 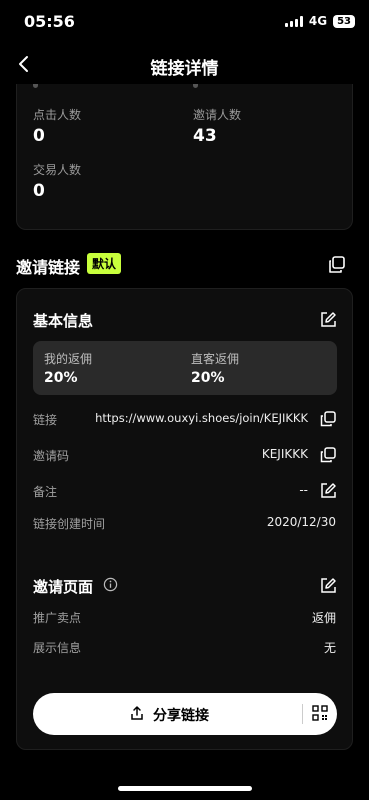 I want to click on note-label: 备注, so click(x=45, y=492).